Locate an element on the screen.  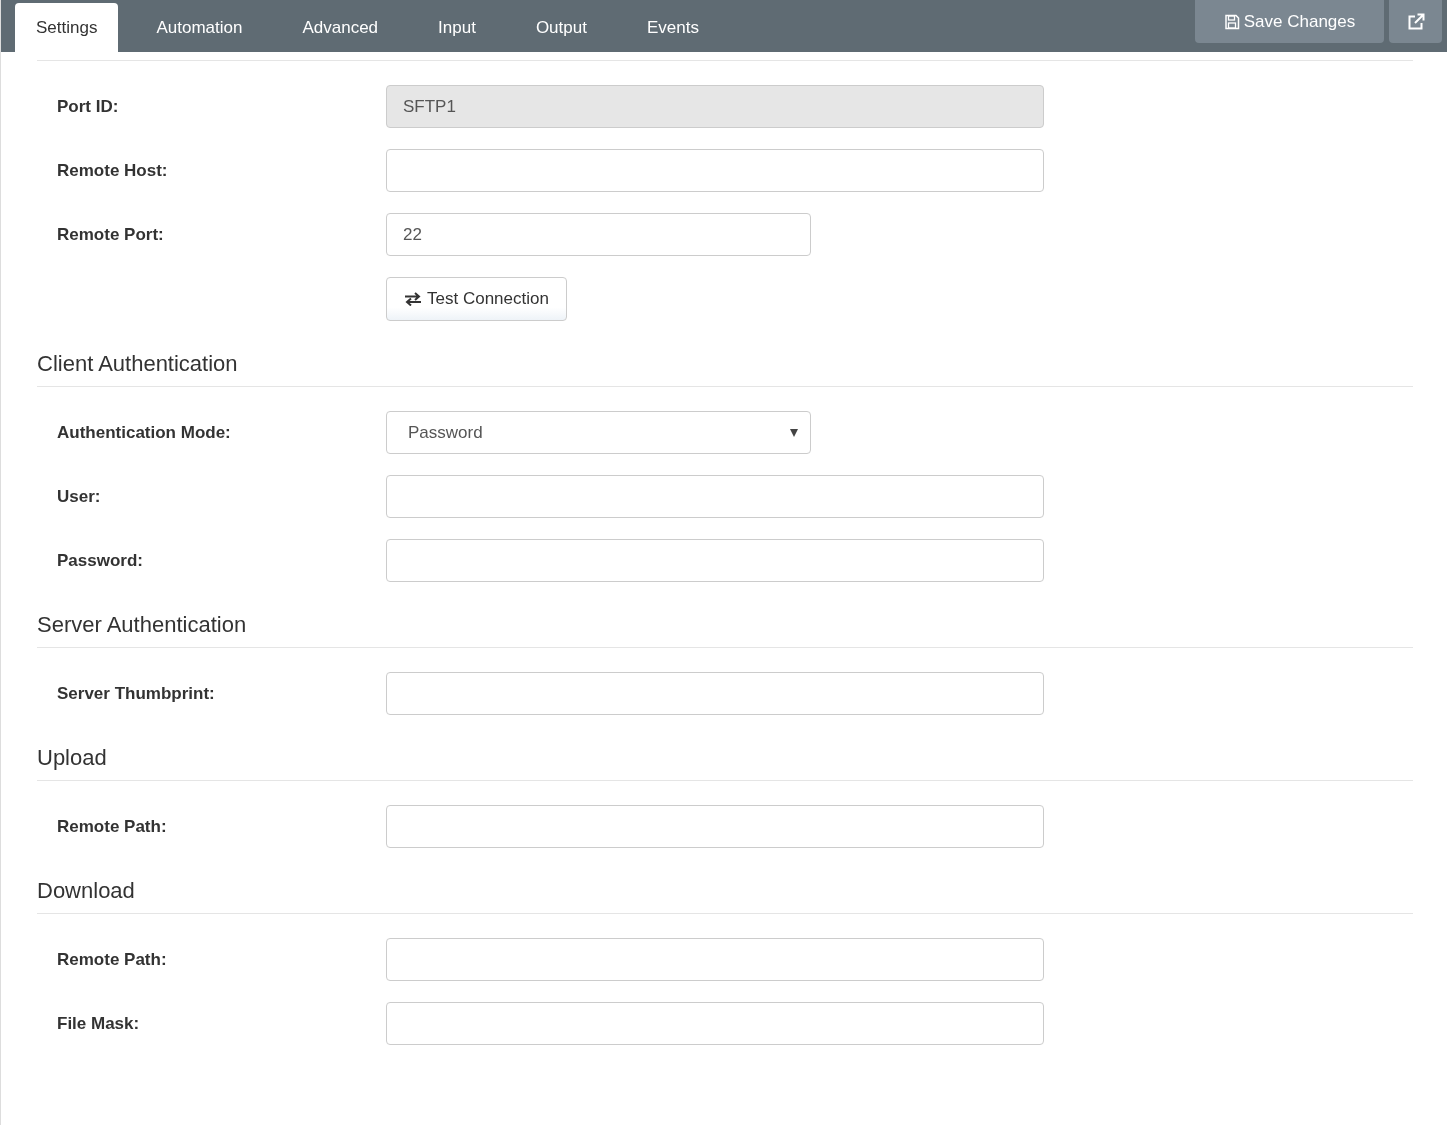
section-heading: Download is located at coordinates (86, 891).